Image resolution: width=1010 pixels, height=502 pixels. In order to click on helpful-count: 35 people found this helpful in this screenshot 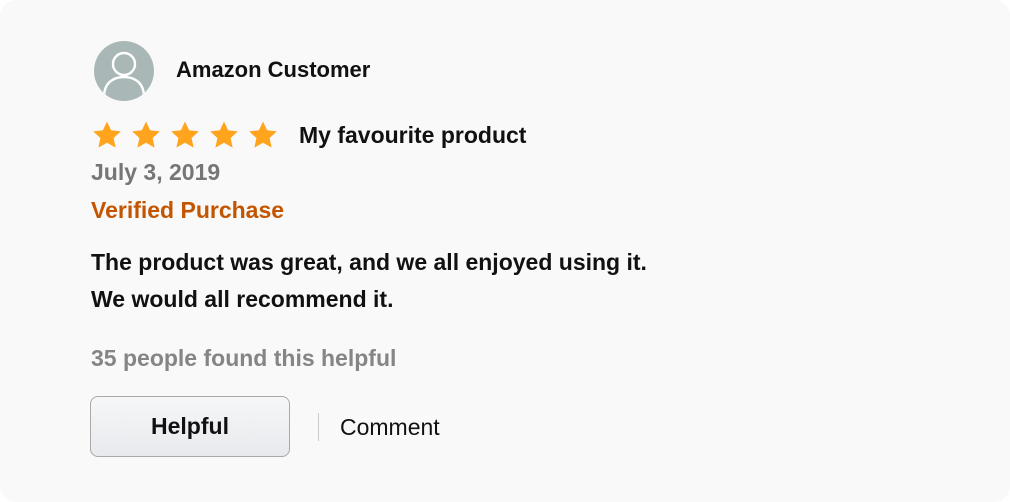, I will do `click(244, 358)`.